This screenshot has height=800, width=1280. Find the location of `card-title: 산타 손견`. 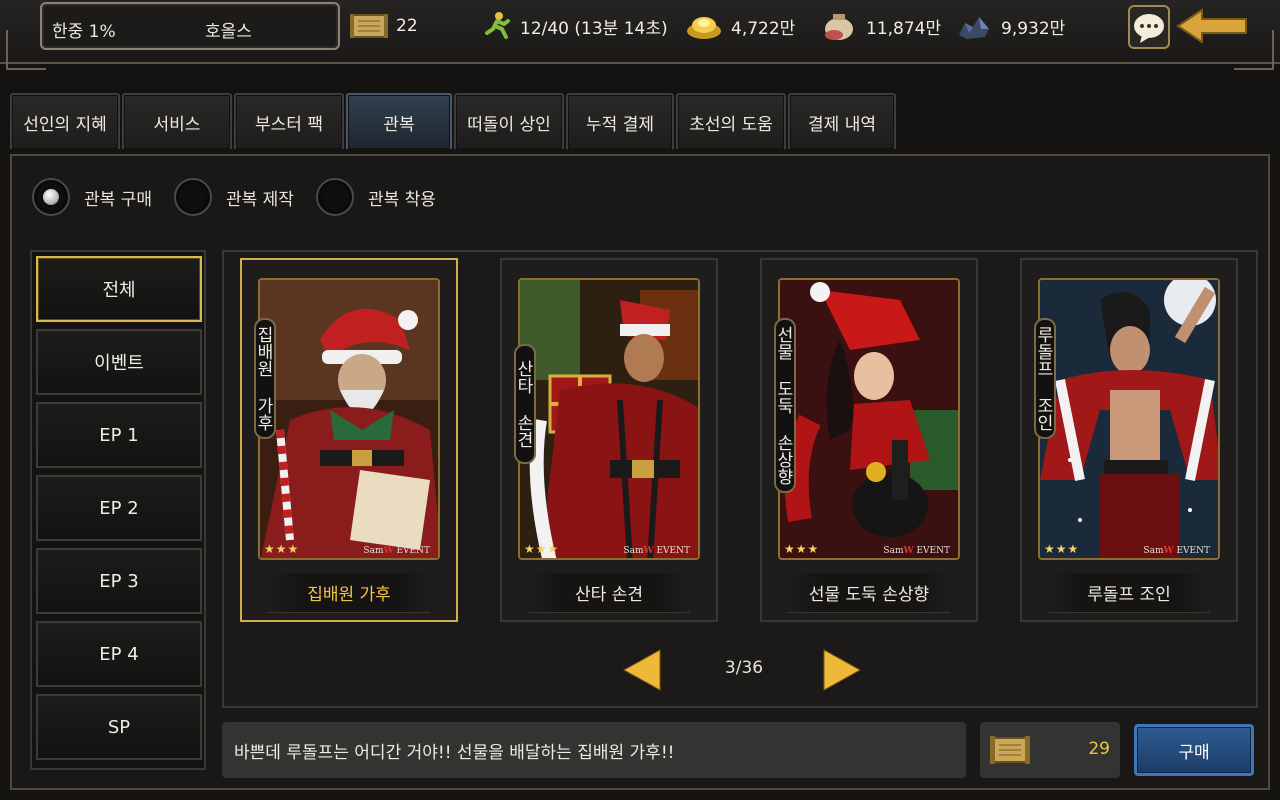

card-title: 산타 손견 is located at coordinates (609, 593).